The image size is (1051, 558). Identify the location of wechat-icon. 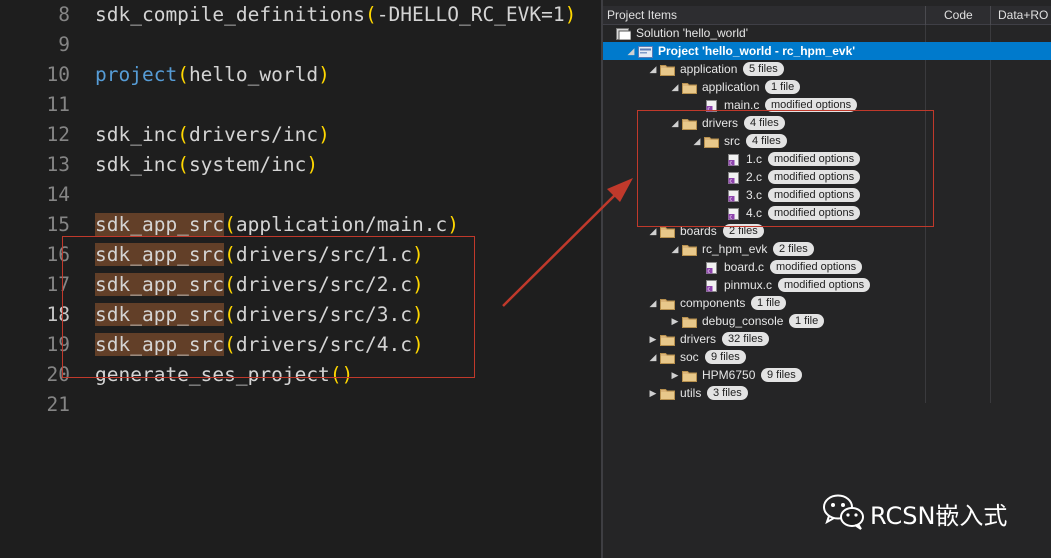
(843, 512).